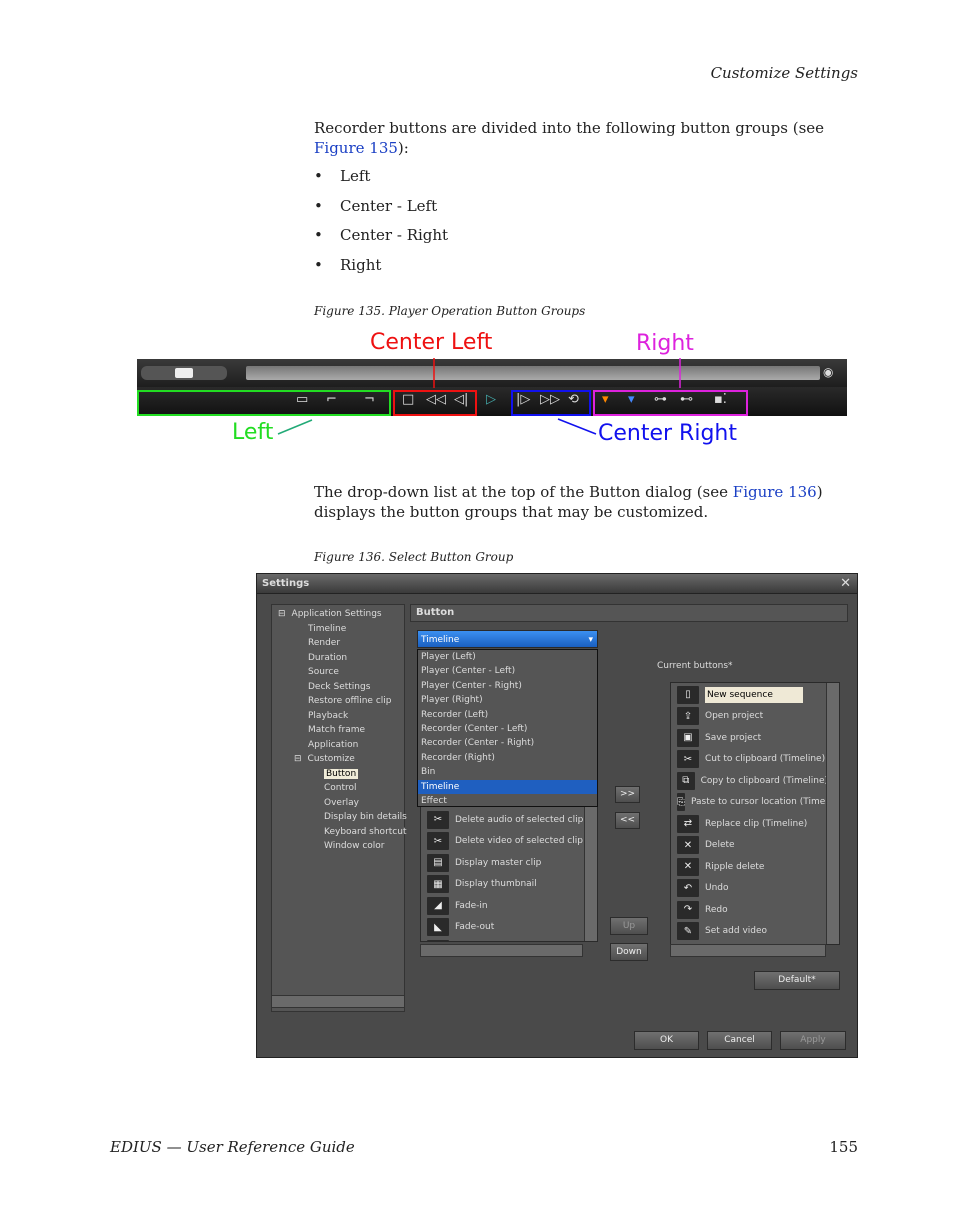 Image resolution: width=954 pixels, height=1227 pixels. What do you see at coordinates (666, 1040) in the screenshot?
I see `ok-button: OK` at bounding box center [666, 1040].